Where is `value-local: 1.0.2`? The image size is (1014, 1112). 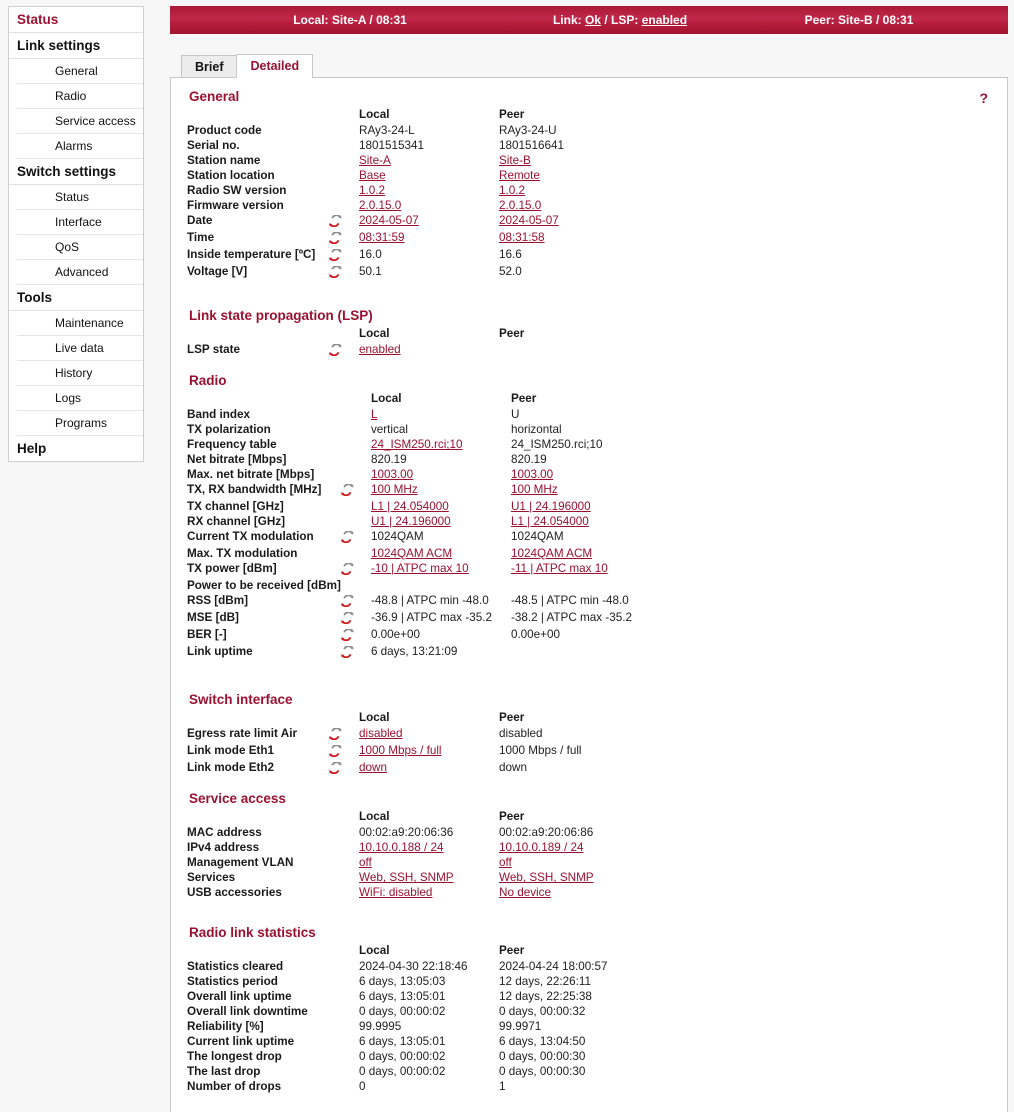 value-local: 1.0.2 is located at coordinates (372, 190).